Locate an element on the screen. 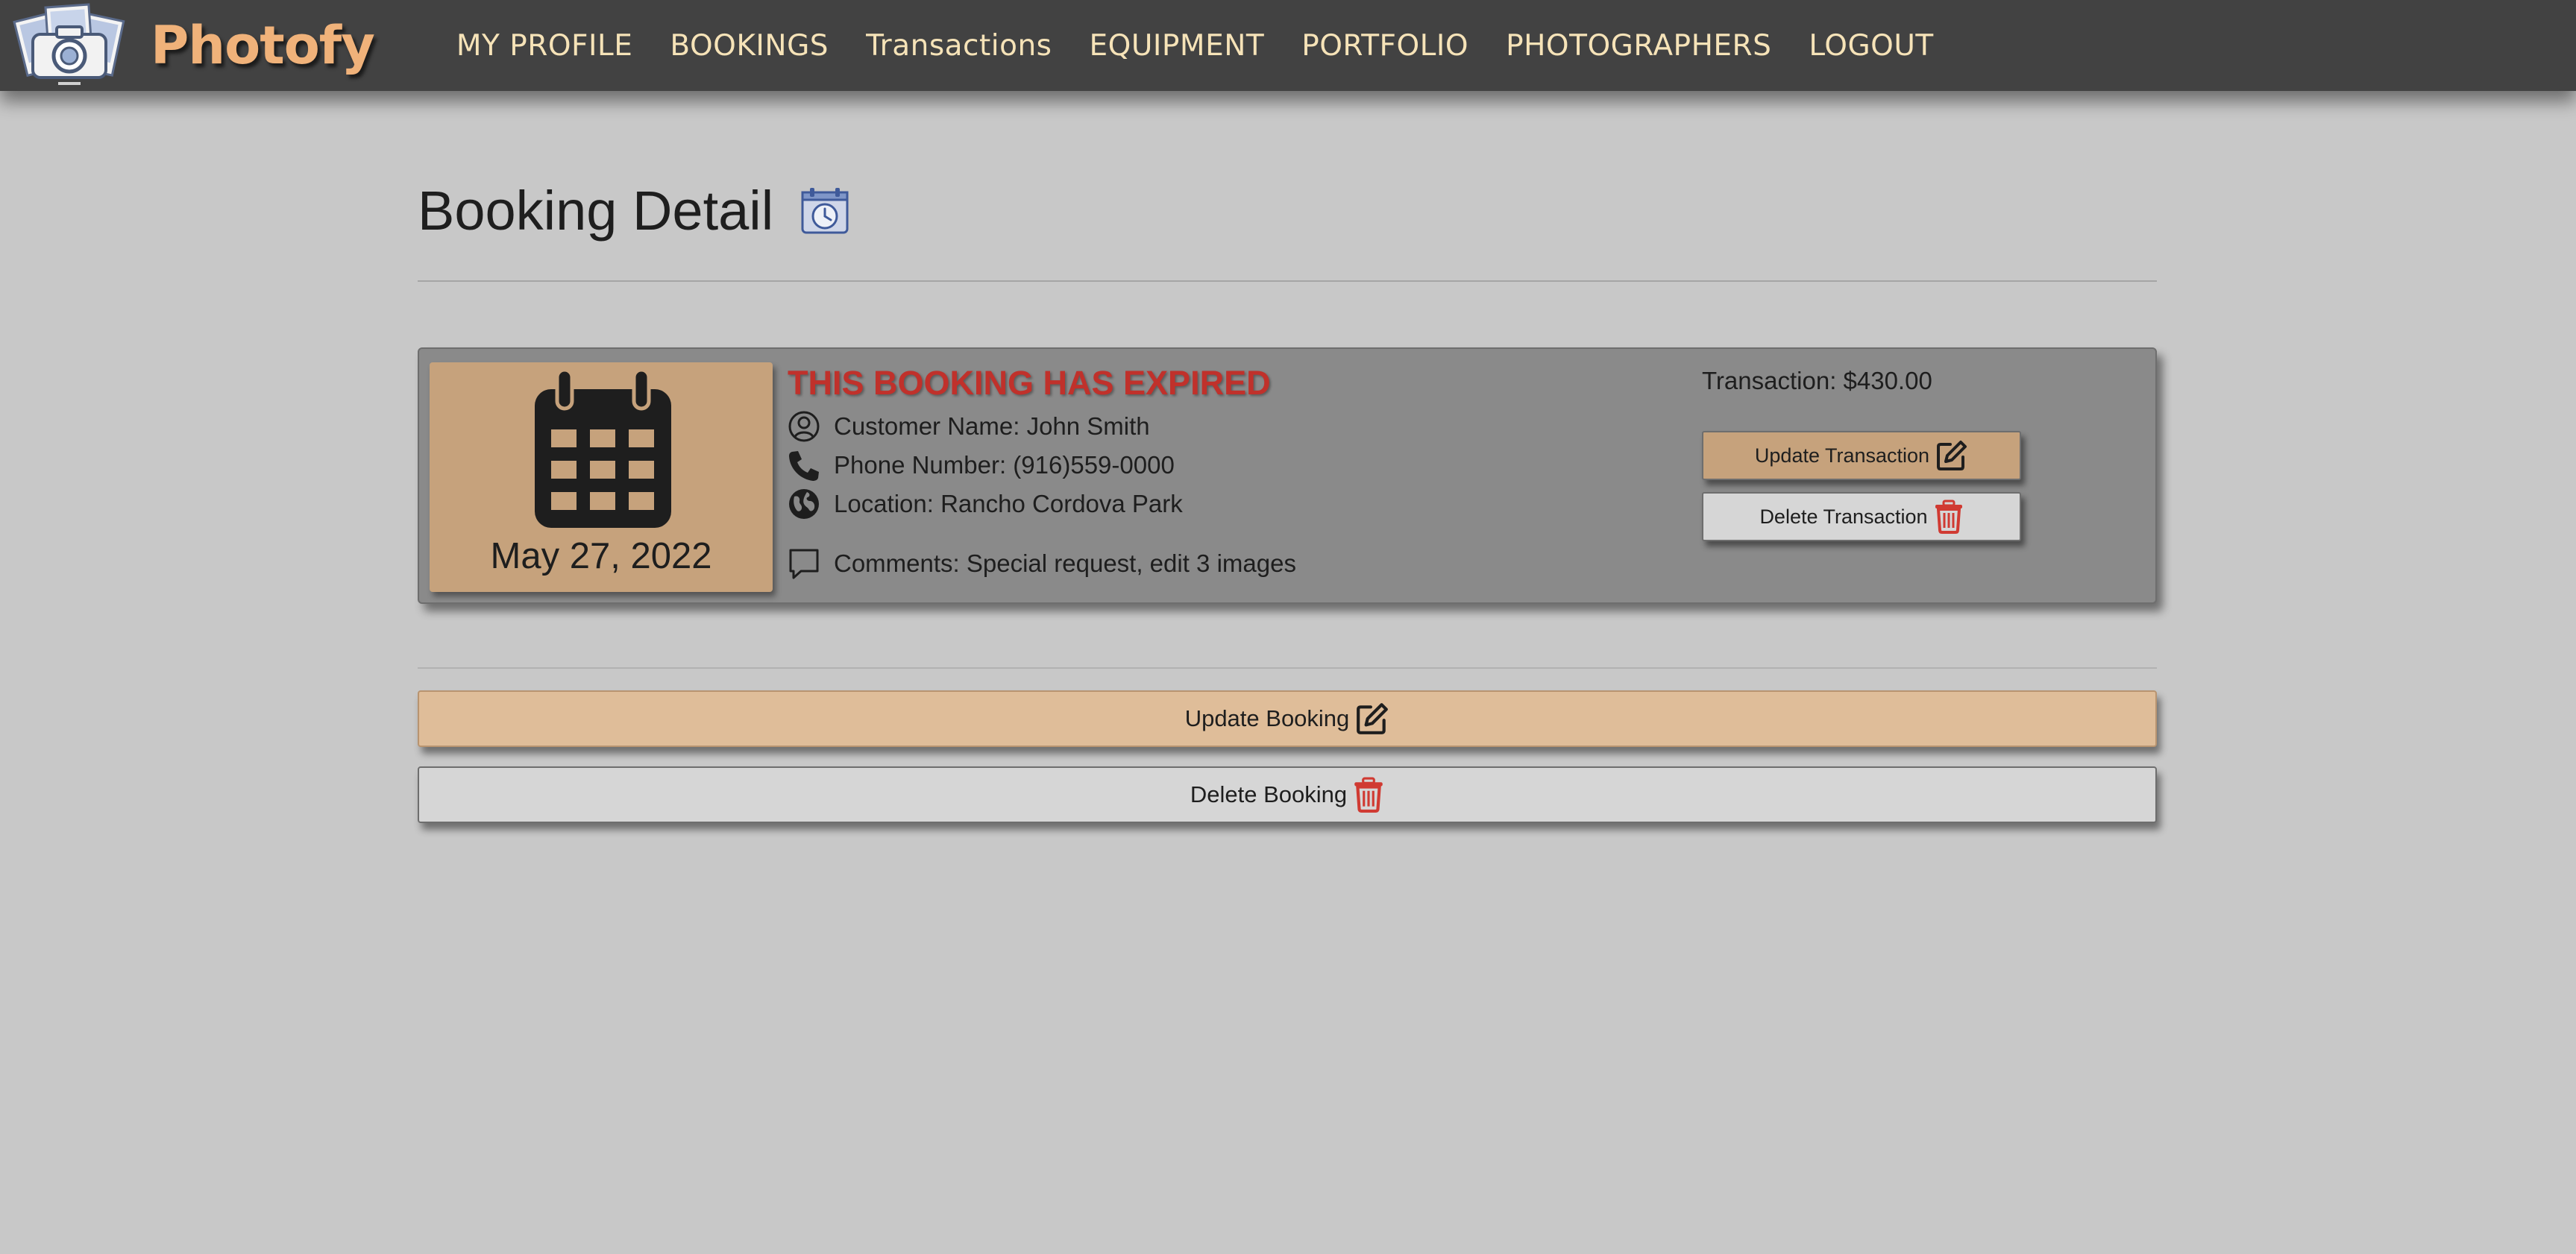 The image size is (2576, 1254). delete-transaction-label: Delete Transaction is located at coordinates (1843, 516).